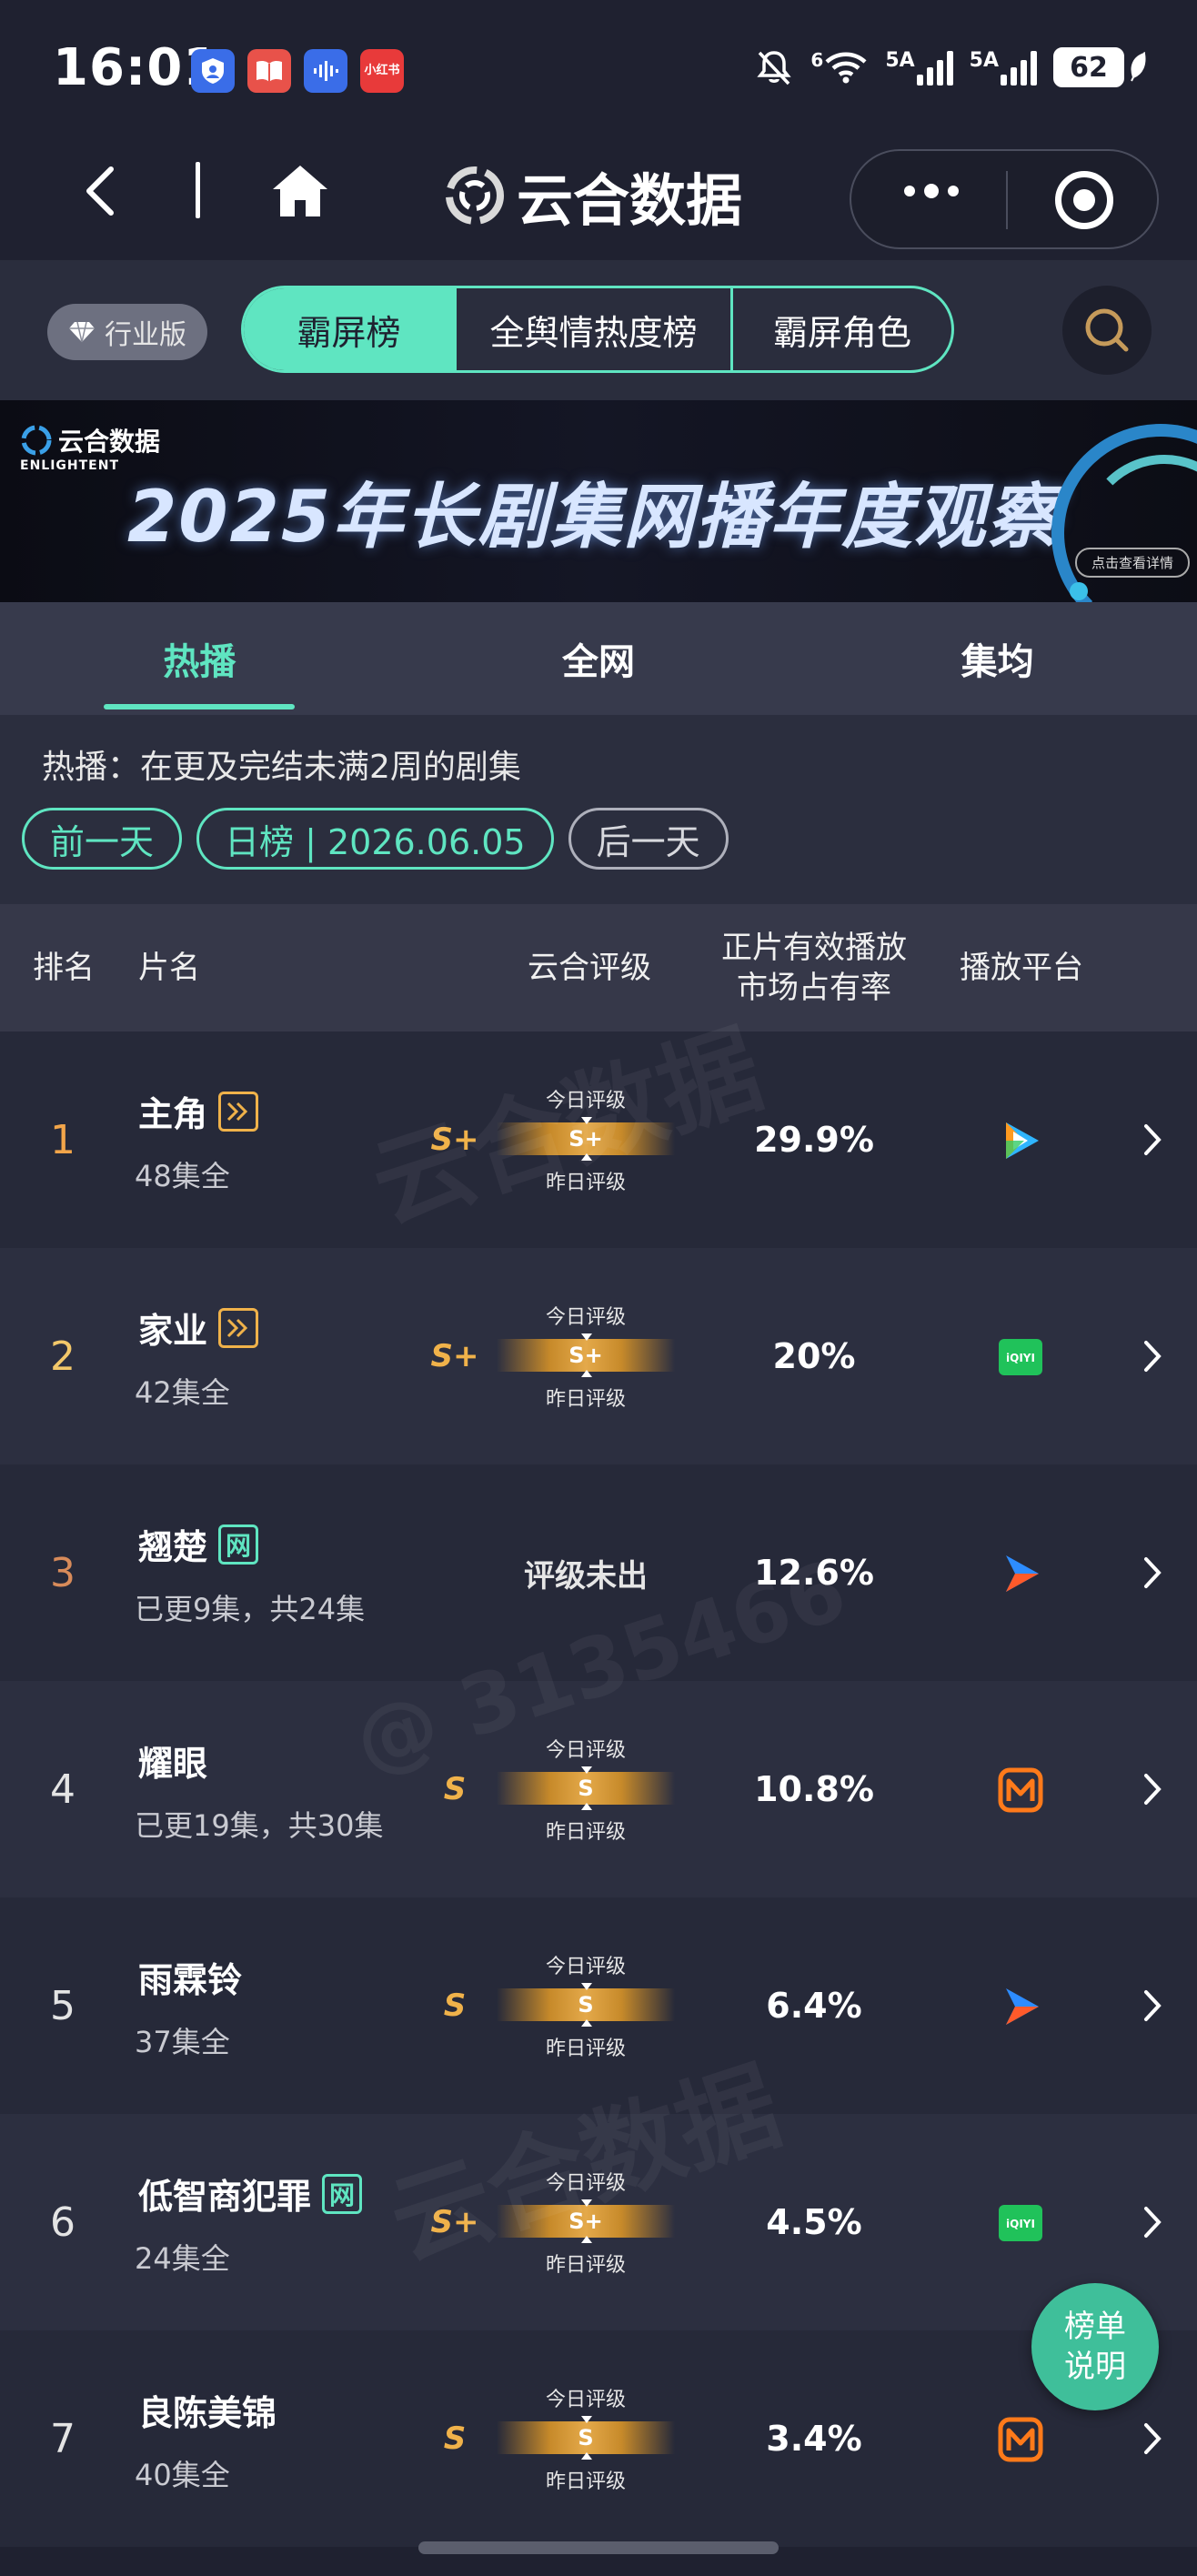 The height and width of the screenshot is (2576, 1197). I want to click on sim2-label: 5A, so click(984, 60).